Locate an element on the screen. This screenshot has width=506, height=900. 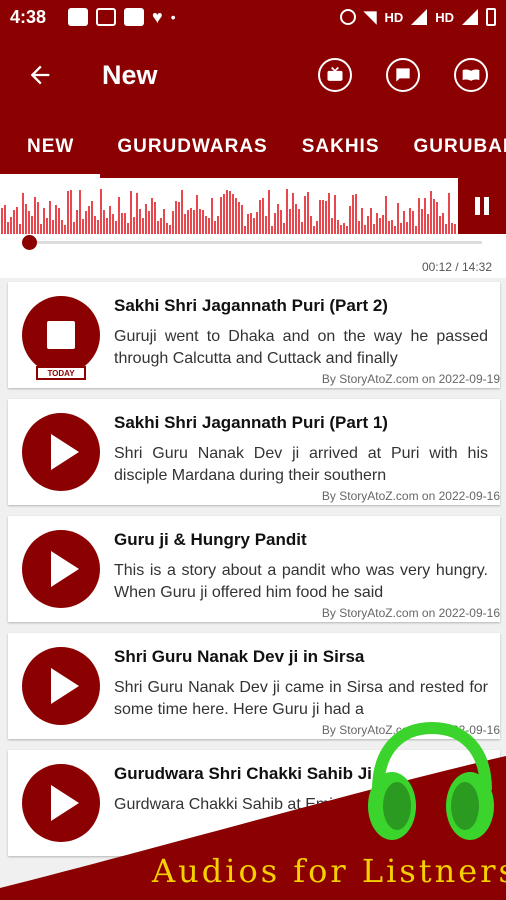
chat-button is located at coordinates (403, 75).